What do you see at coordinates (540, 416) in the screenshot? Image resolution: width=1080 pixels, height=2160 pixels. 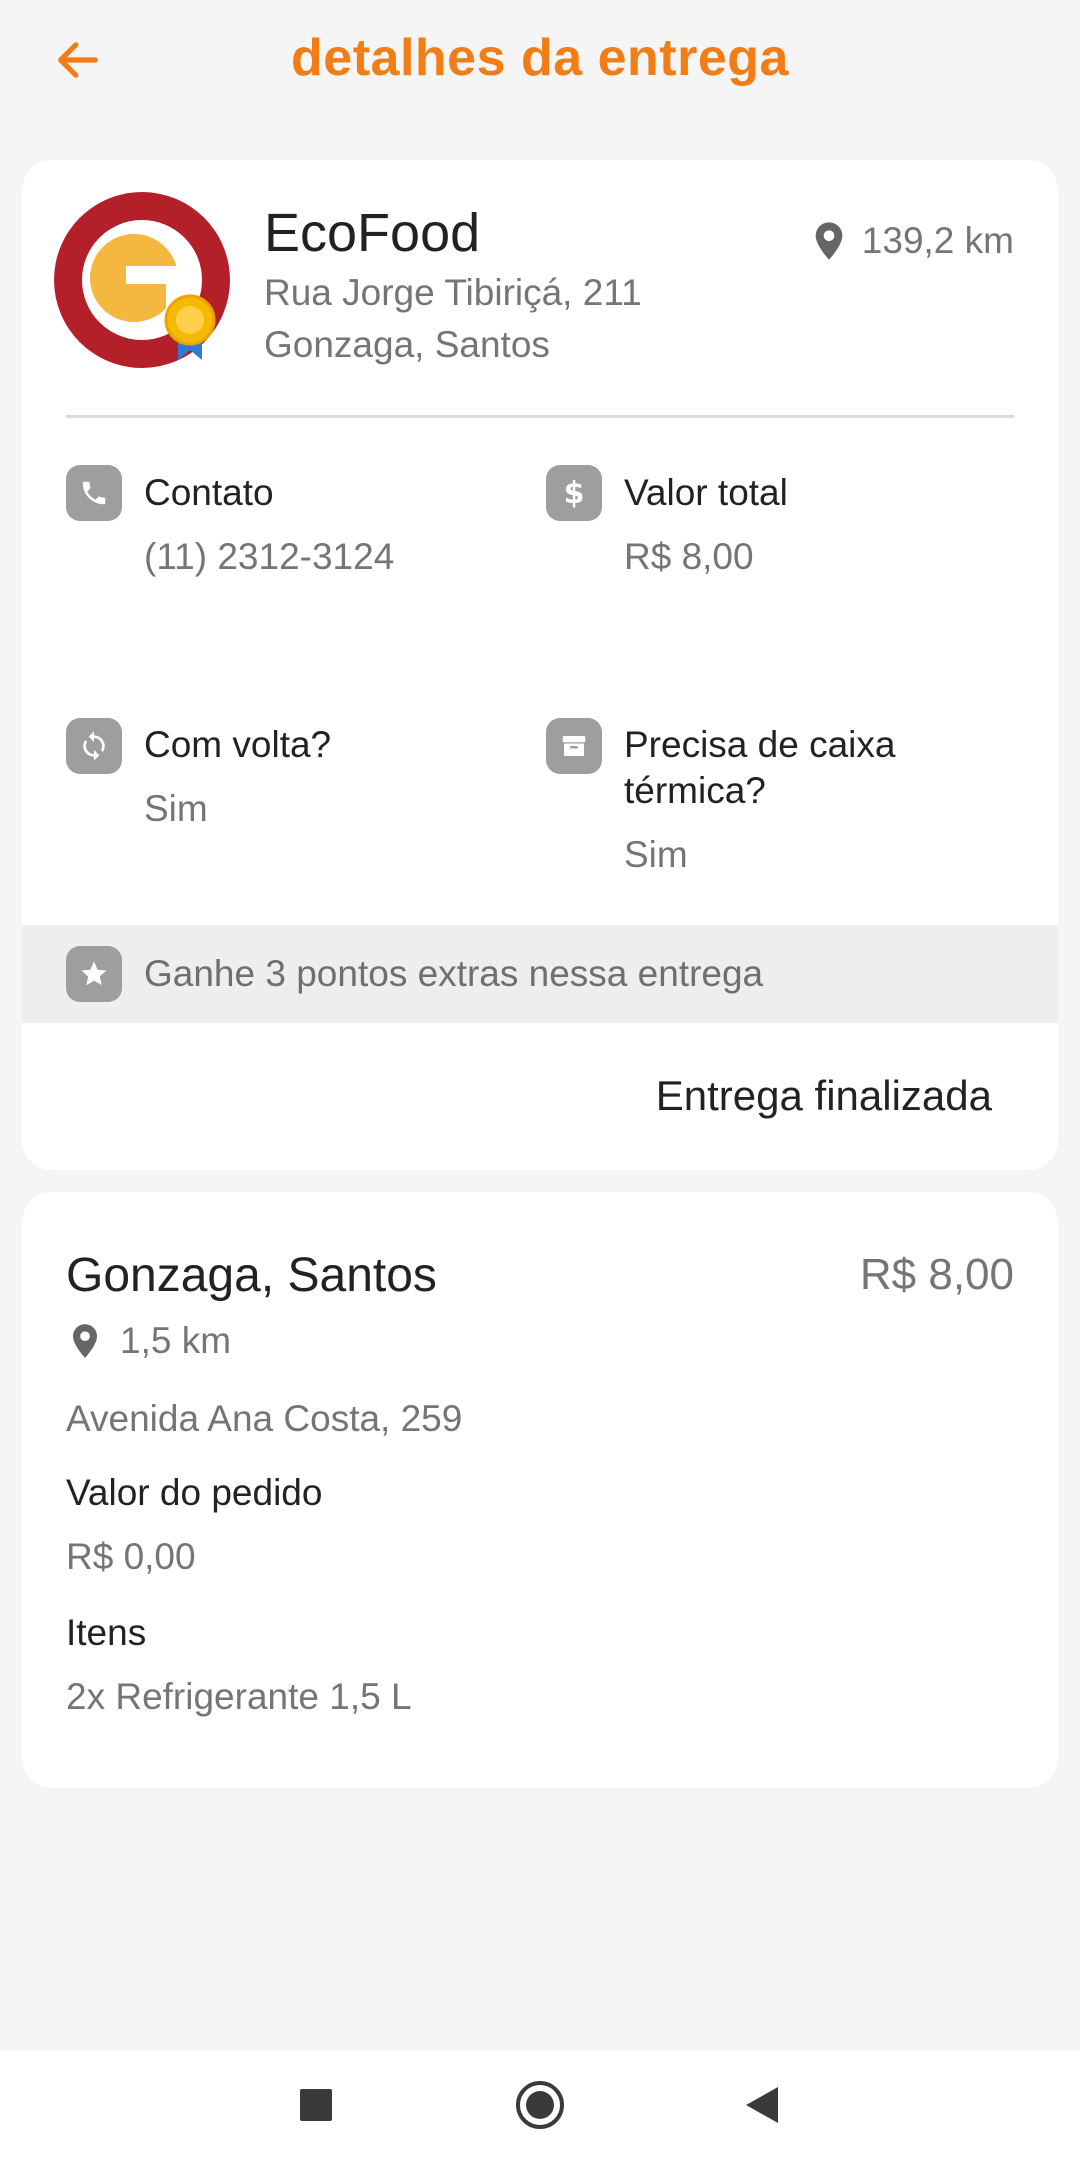 I see `divider` at bounding box center [540, 416].